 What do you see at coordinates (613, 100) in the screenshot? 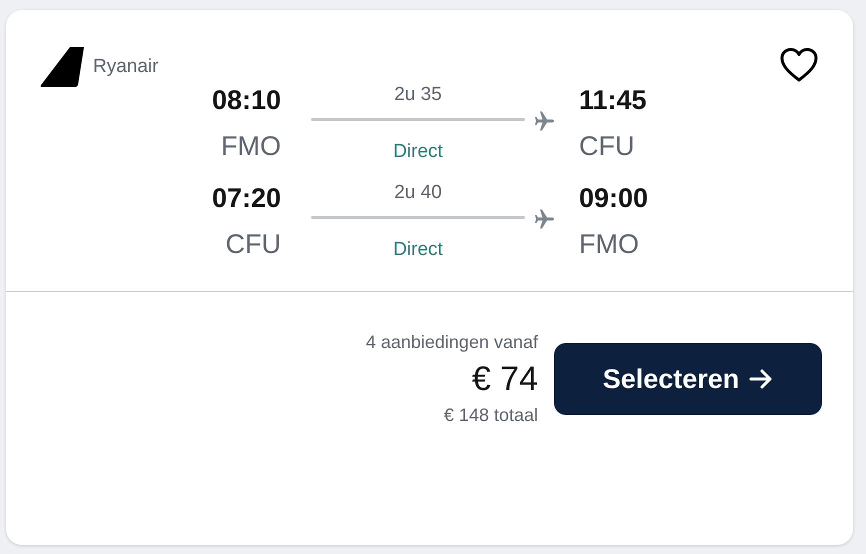
I see `arrival-time: 11:45` at bounding box center [613, 100].